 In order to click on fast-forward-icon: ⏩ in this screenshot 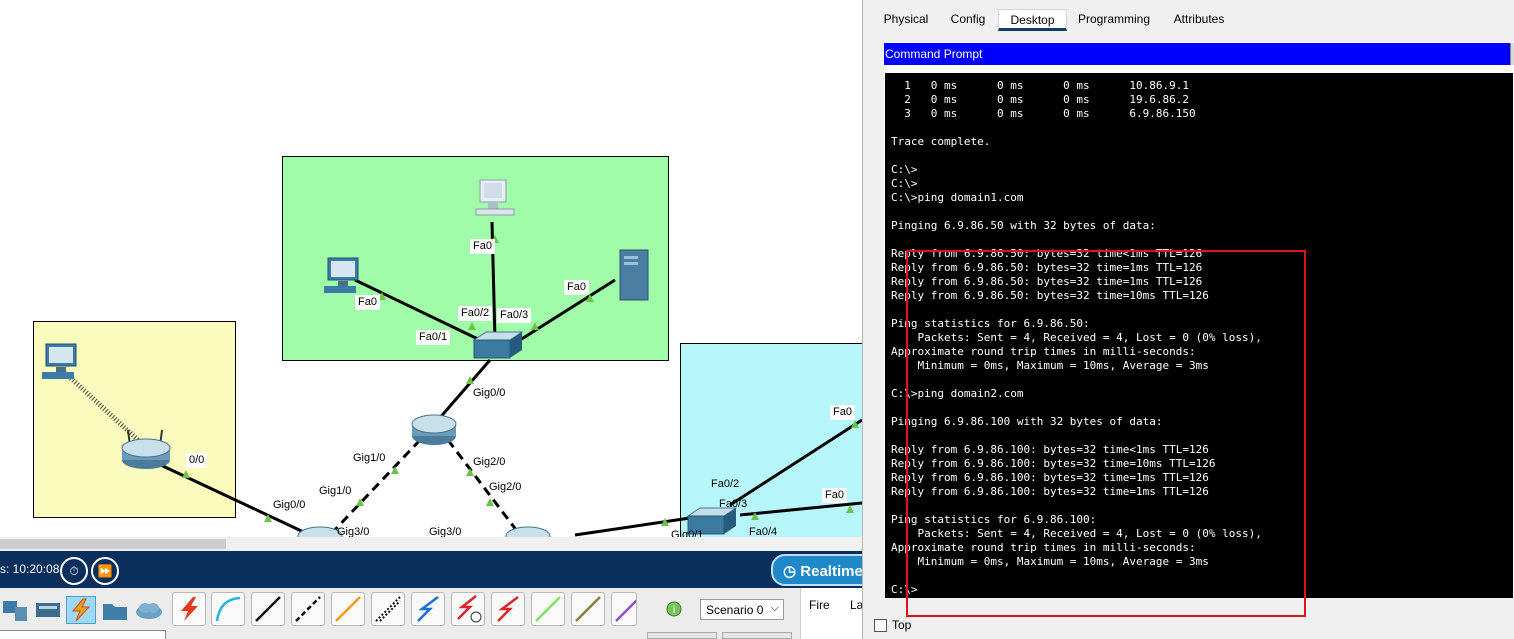, I will do `click(105, 571)`.